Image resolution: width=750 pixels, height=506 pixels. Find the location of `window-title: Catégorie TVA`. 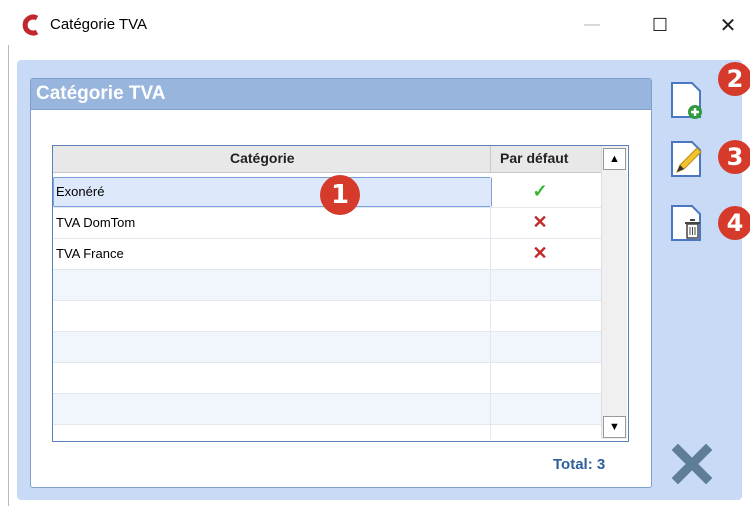

window-title: Catégorie TVA is located at coordinates (98, 24).